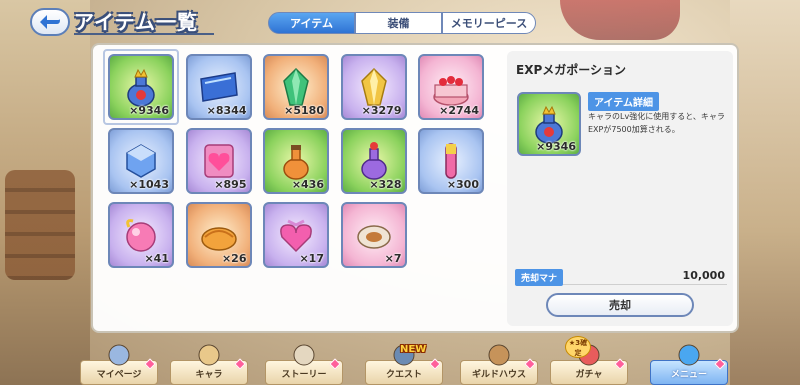  I want to click on orange-potion-icon, so click(296, 162).